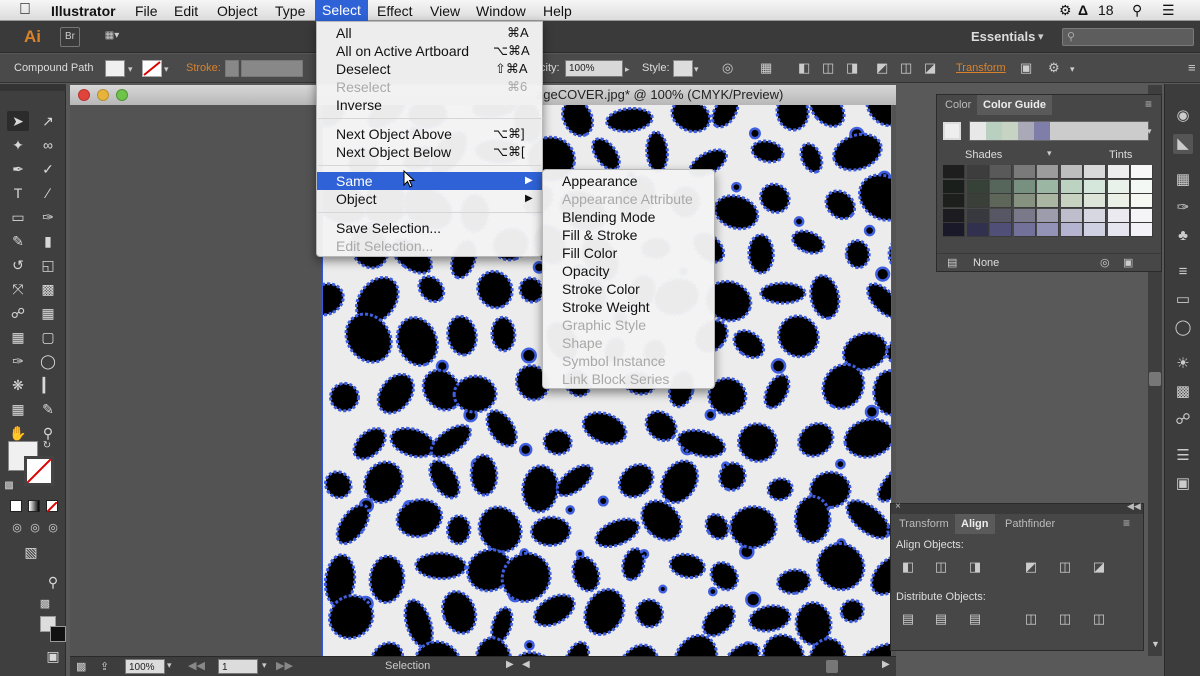  What do you see at coordinates (604, 361) in the screenshot?
I see `submenu-item-symbol-instance: Symbol Instance` at bounding box center [604, 361].